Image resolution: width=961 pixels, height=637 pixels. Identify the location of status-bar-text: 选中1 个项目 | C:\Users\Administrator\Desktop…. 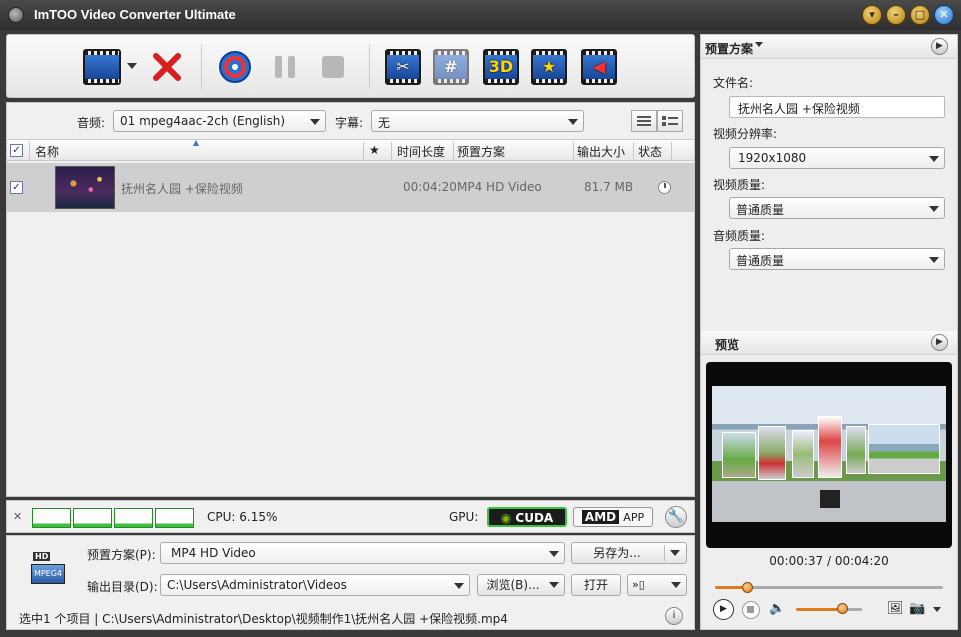
(263, 619).